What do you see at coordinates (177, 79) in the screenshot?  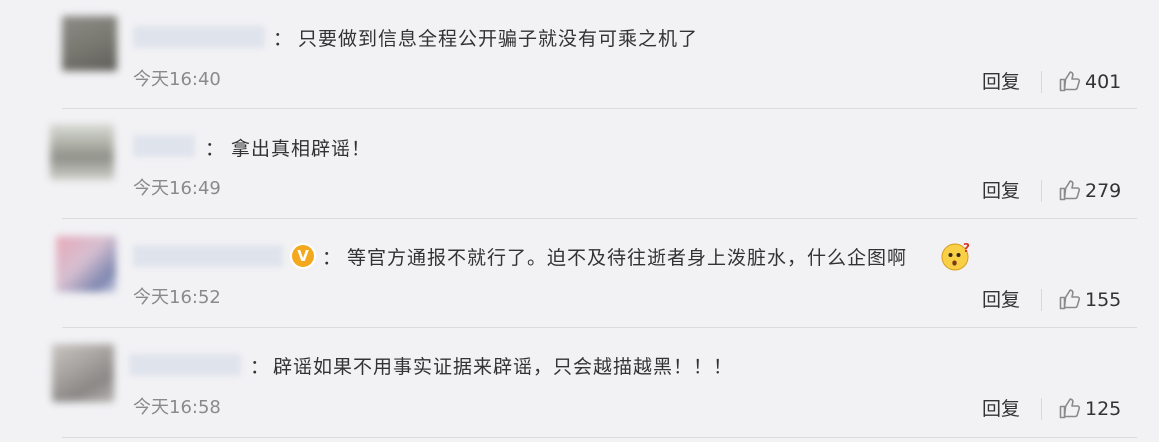 I see `comment-time: 今天16:40` at bounding box center [177, 79].